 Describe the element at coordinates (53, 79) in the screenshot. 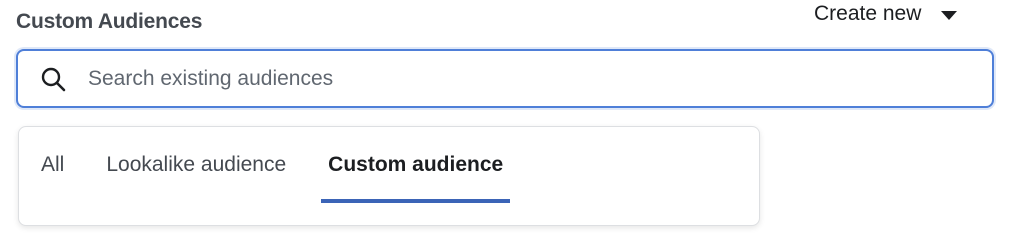

I see `search-icon` at that location.